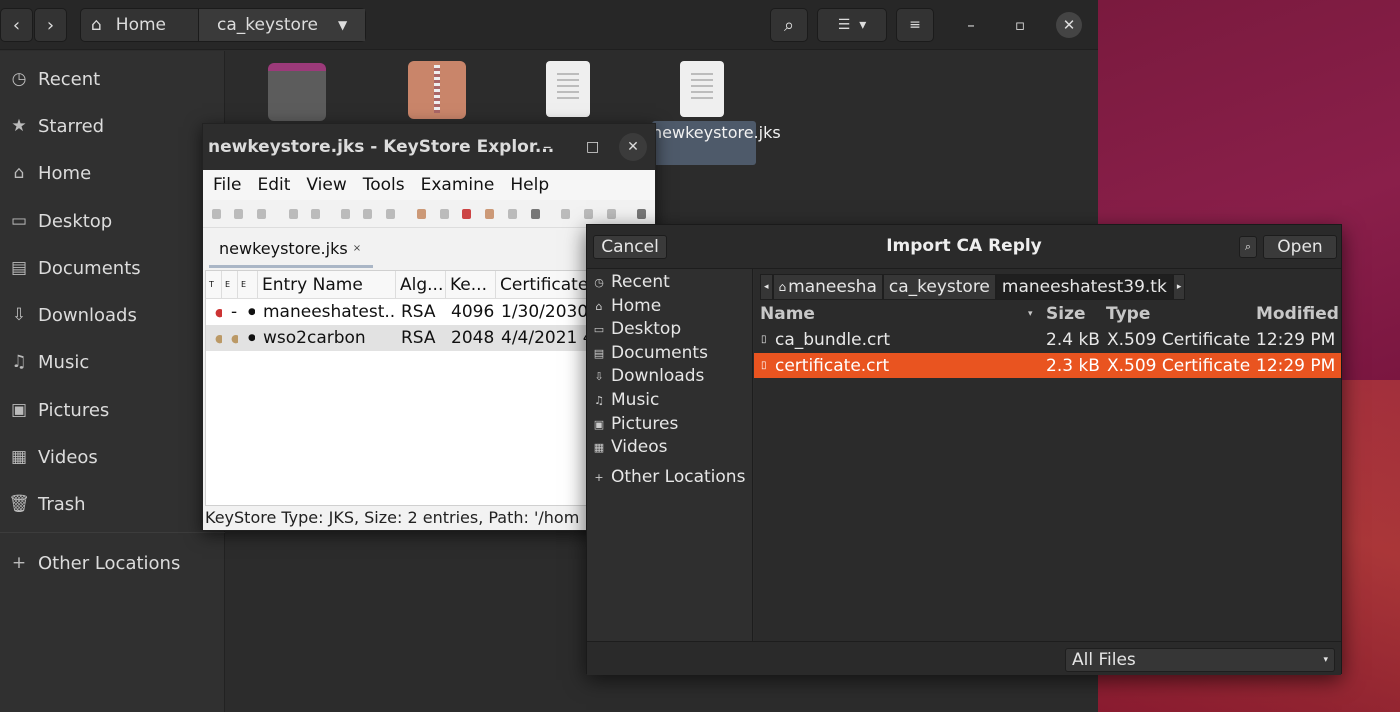  I want to click on column-type: T, so click(214, 285).